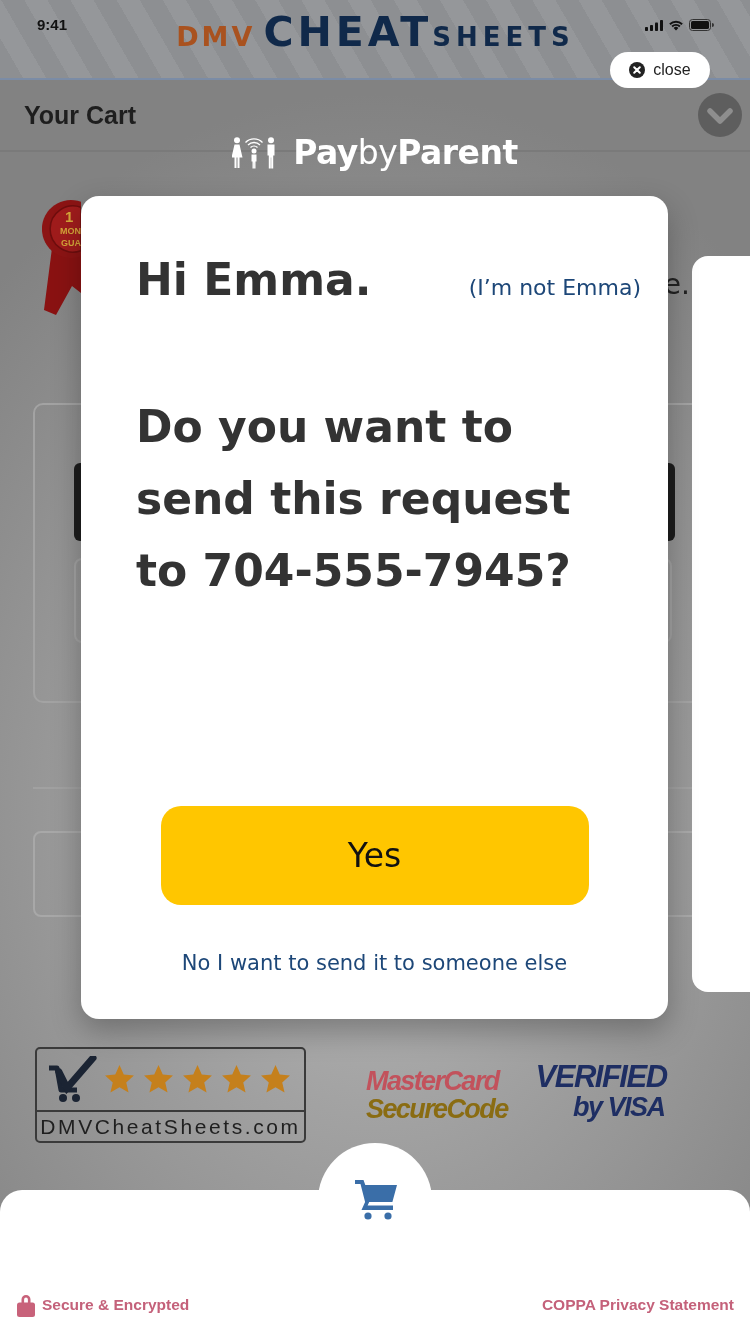 The height and width of the screenshot is (1332, 750). Describe the element at coordinates (601, 1077) in the screenshot. I see `security-badge-text: VERIFIED` at that location.